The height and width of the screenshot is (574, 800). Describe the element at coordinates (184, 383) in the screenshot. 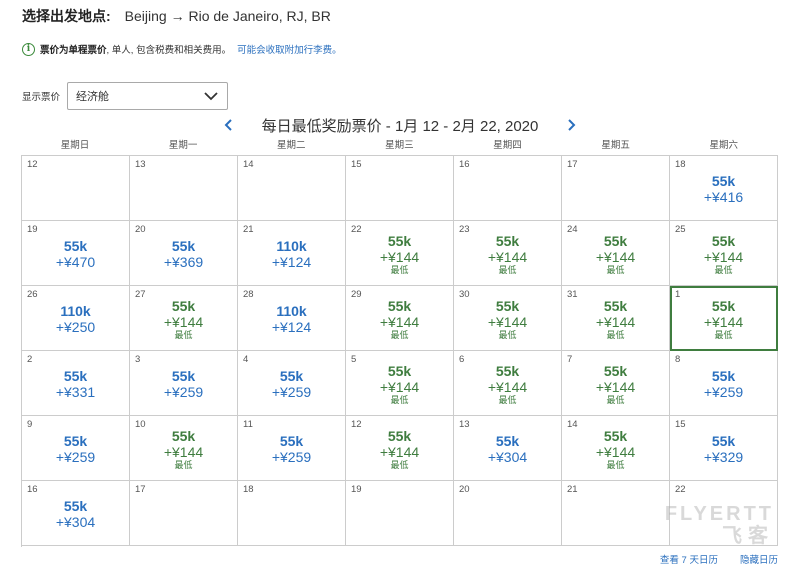

I see `calendar-day-cell: 3 55k +¥259` at that location.